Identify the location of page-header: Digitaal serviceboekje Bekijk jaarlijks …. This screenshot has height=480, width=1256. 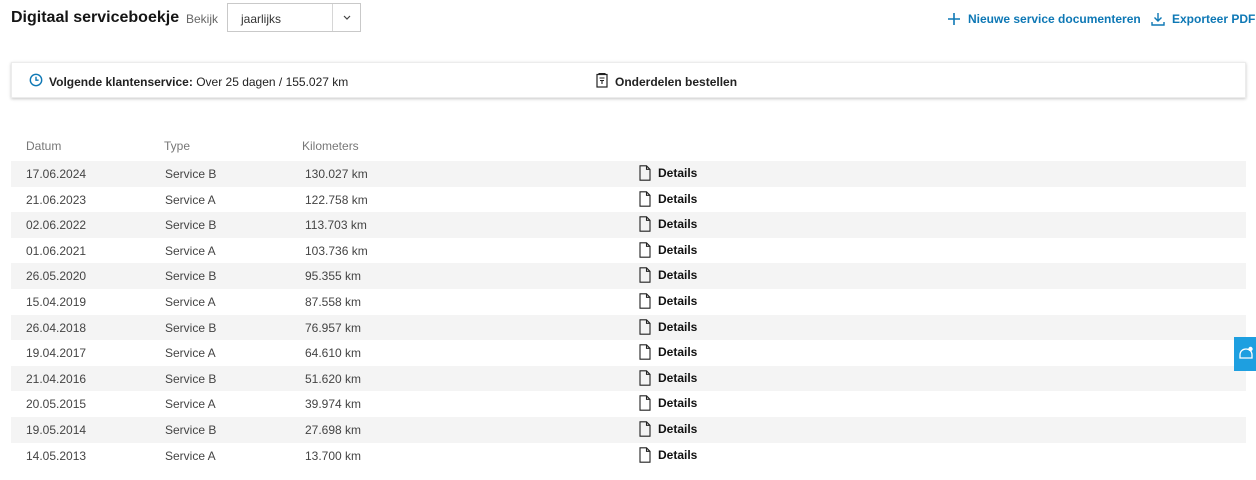
(628, 20).